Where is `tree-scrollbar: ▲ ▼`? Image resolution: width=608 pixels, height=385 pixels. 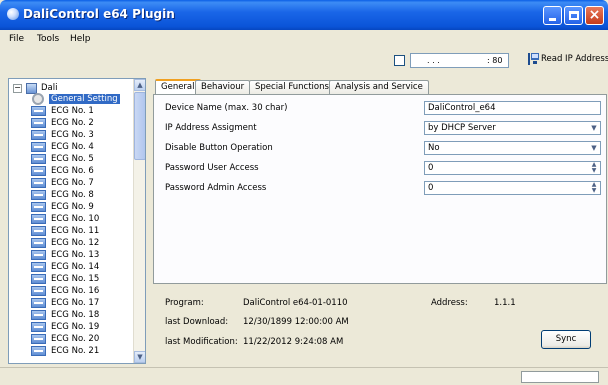 tree-scrollbar: ▲ ▼ is located at coordinates (139, 221).